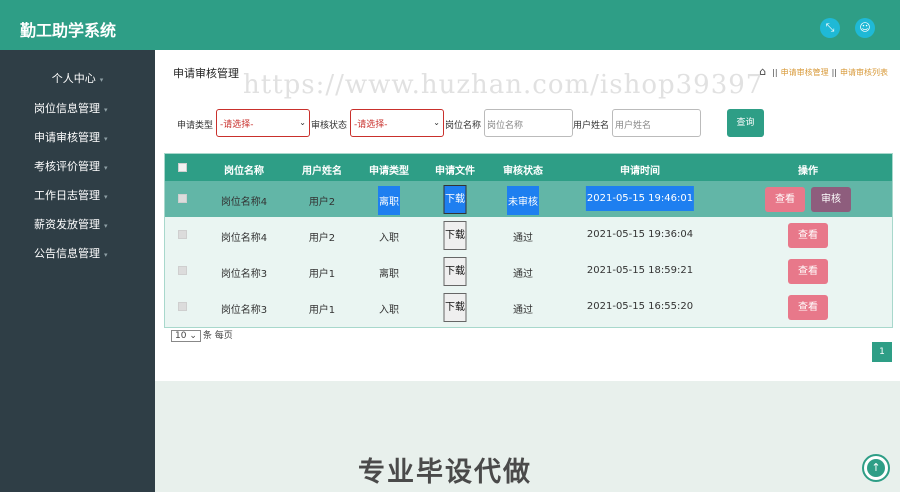 The width and height of the screenshot is (900, 492). I want to click on column-header: 审核状态, so click(523, 171).